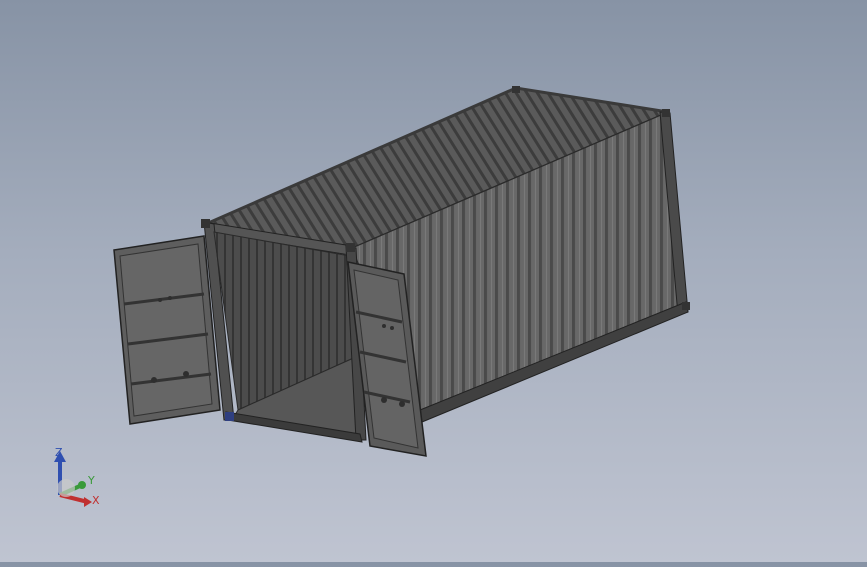  What do you see at coordinates (167, 330) in the screenshot?
I see `left-door` at bounding box center [167, 330].